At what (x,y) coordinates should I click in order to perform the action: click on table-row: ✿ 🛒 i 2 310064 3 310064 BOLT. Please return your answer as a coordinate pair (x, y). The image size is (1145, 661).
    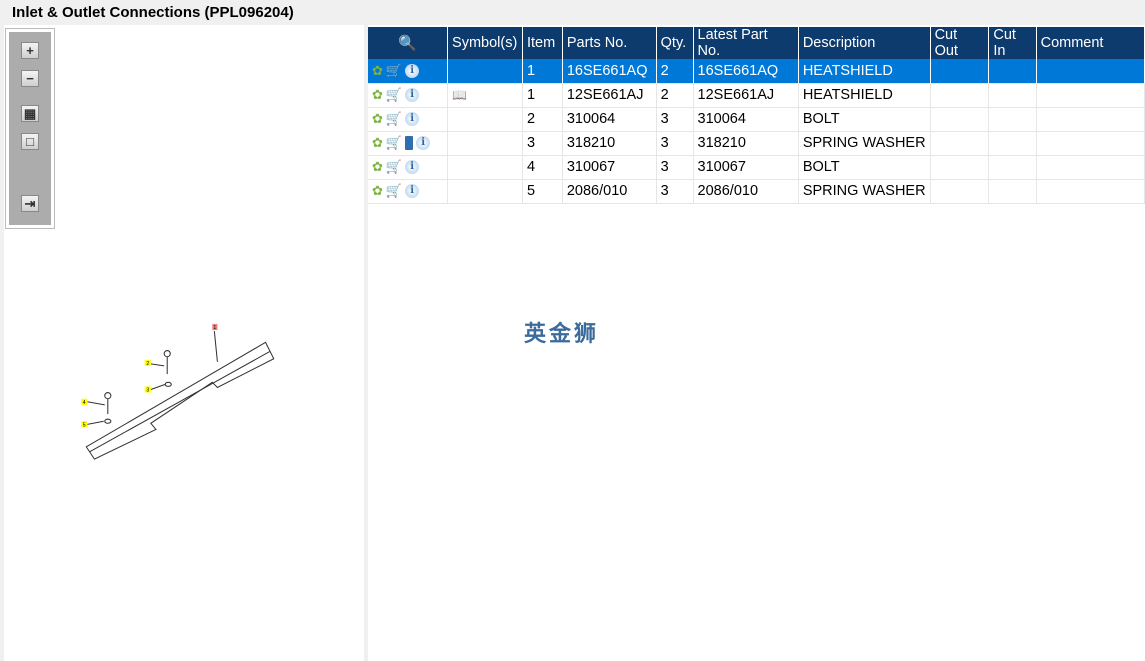
    Looking at the image, I should click on (756, 119).